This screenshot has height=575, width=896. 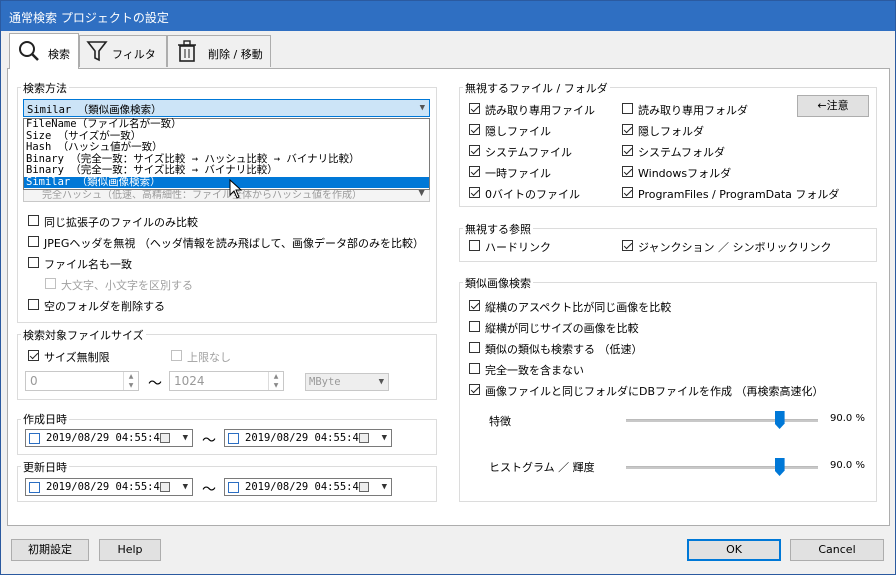 What do you see at coordinates (234, 243) in the screenshot?
I see `checkbox-label: JPEGヘッダを無視 （ヘッダ情報を読み飛ばして、画像データ部のみを比較）` at bounding box center [234, 243].